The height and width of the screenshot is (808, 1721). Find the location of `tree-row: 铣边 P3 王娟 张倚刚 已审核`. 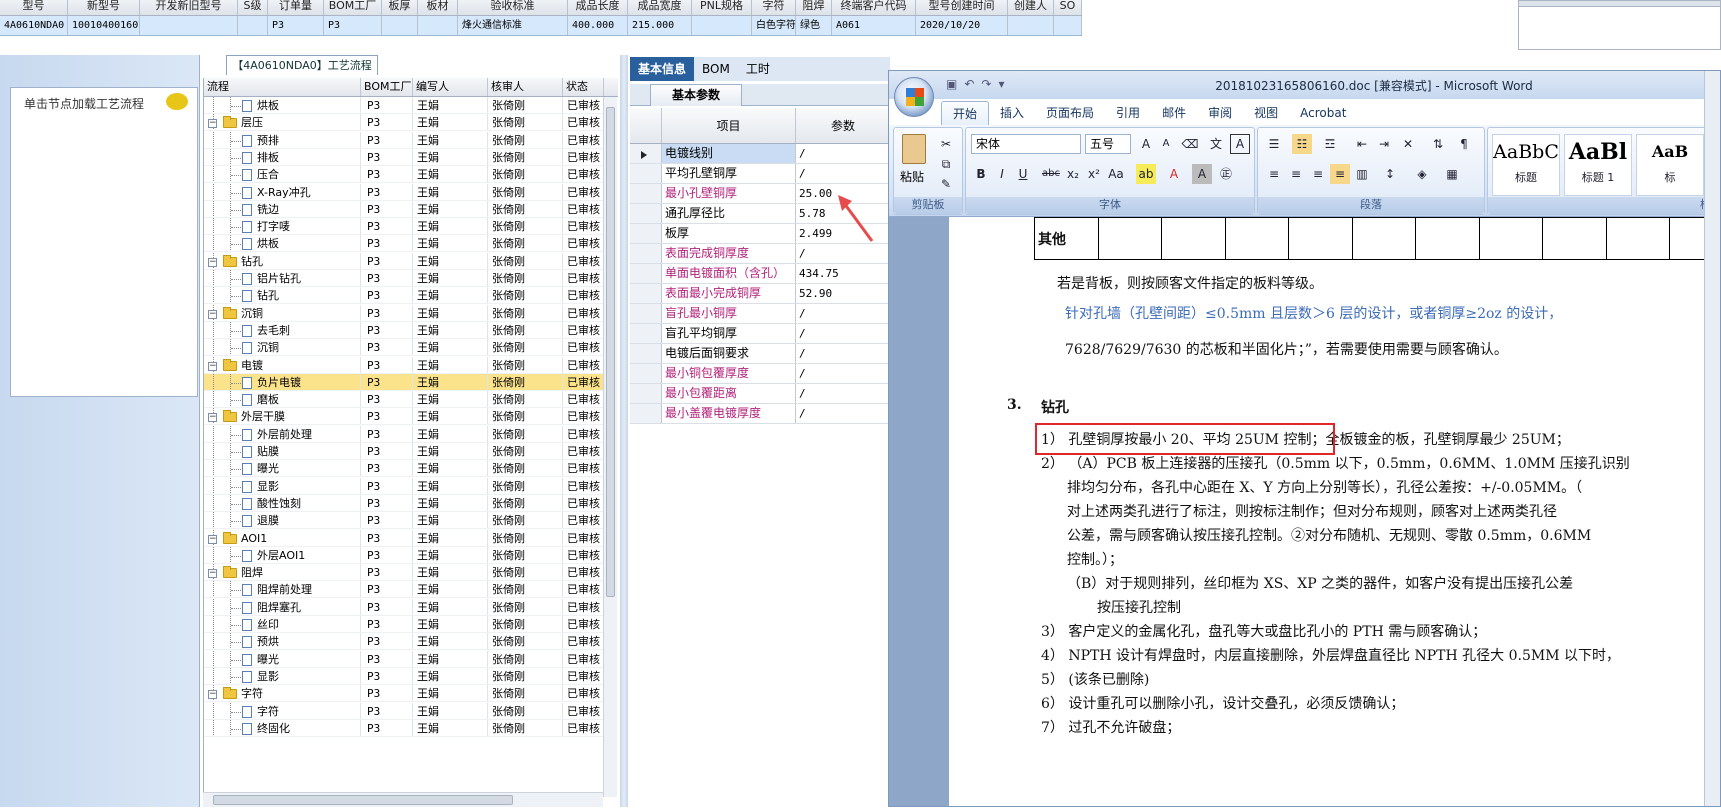

tree-row: 铣边 P3 王娟 张倚刚 已审核 is located at coordinates (404, 209).